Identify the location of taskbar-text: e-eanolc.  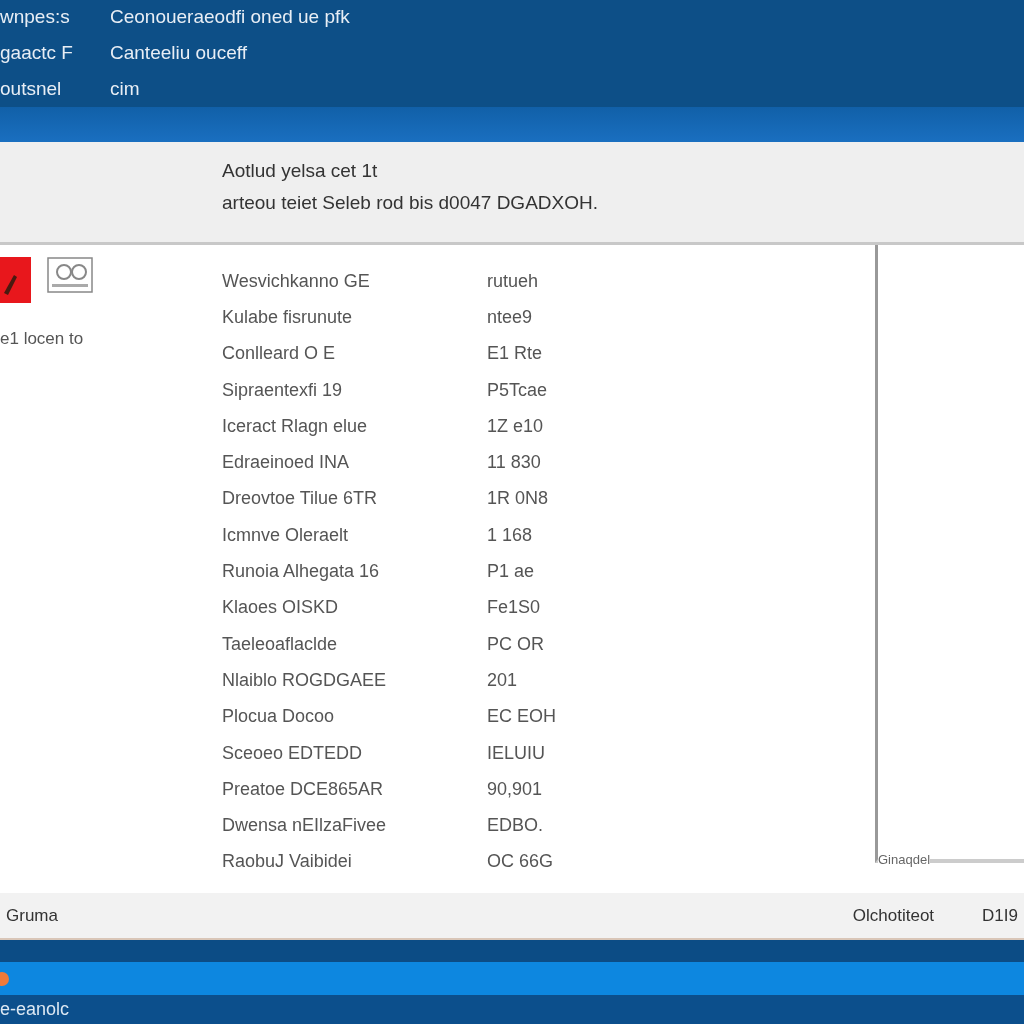
(35, 1009).